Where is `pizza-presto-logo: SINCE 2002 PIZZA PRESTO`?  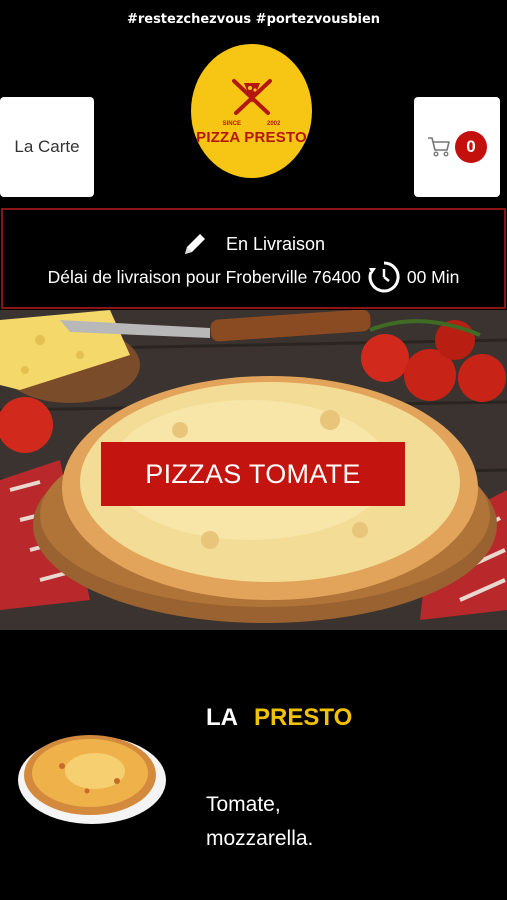 pizza-presto-logo: SINCE 2002 PIZZA PRESTO is located at coordinates (251, 111).